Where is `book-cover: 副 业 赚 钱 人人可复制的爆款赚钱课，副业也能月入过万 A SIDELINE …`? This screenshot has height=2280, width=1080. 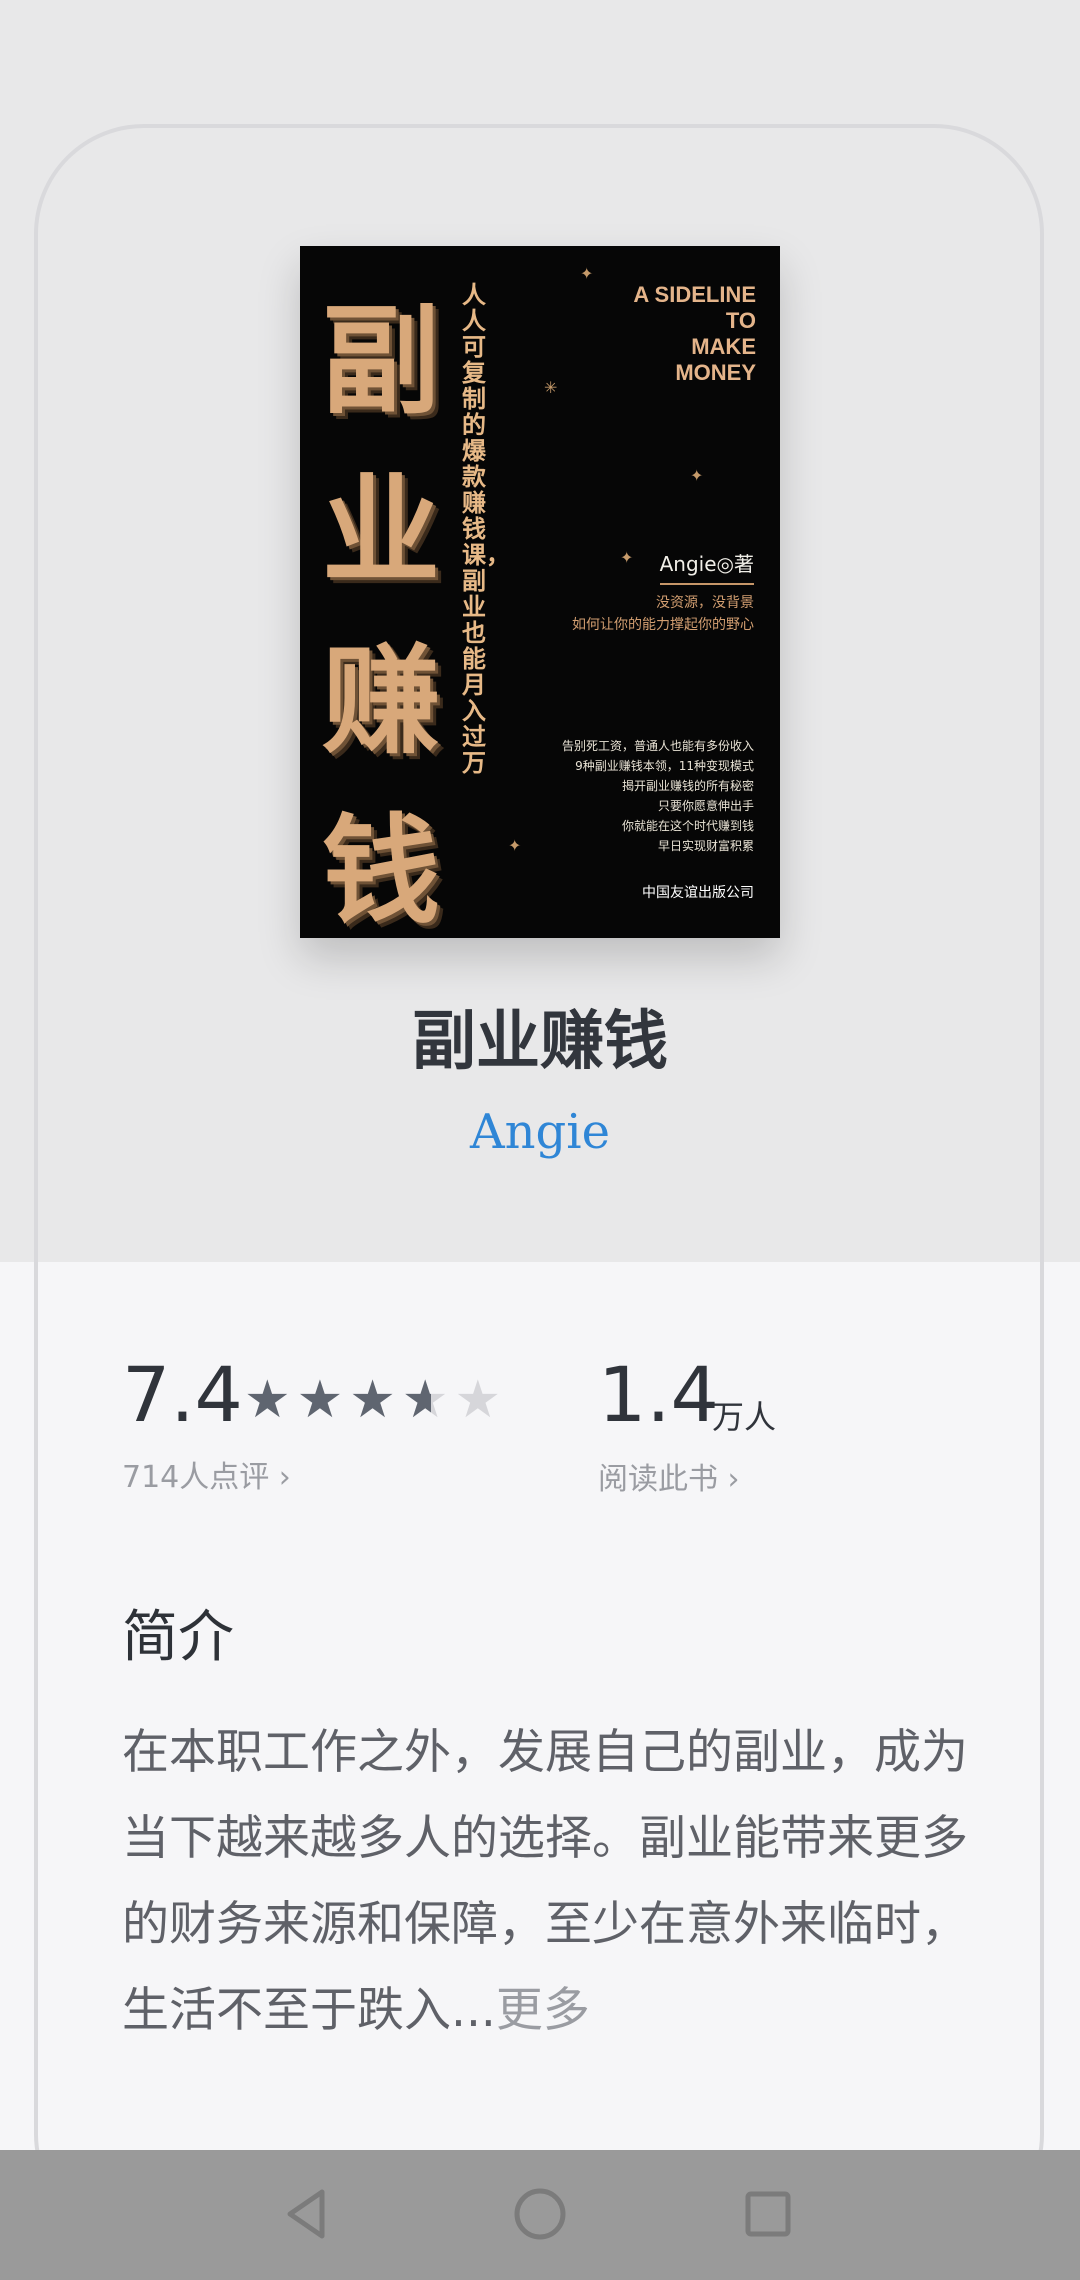
book-cover: 副 业 赚 钱 人人可复制的爆款赚钱课，副业也能月入过万 A SIDELINE … is located at coordinates (540, 592).